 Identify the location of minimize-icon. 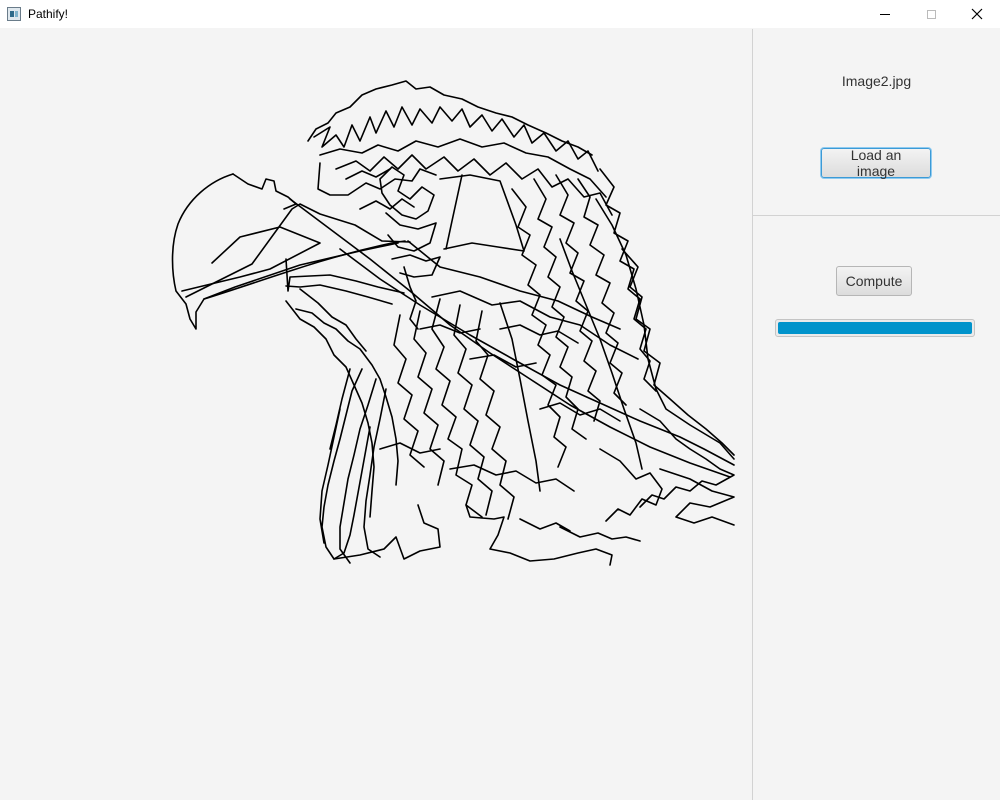
(885, 14).